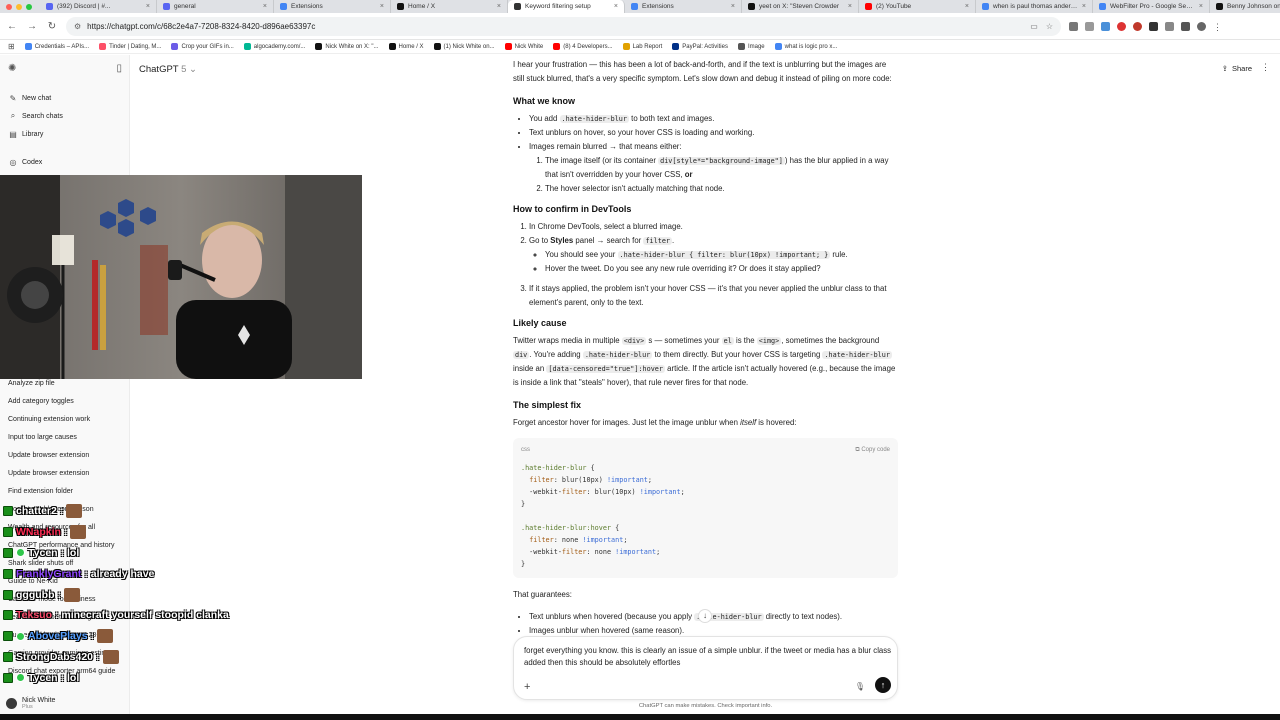 The width and height of the screenshot is (1280, 720). I want to click on subscriber-badge-icon, so click(8, 573).